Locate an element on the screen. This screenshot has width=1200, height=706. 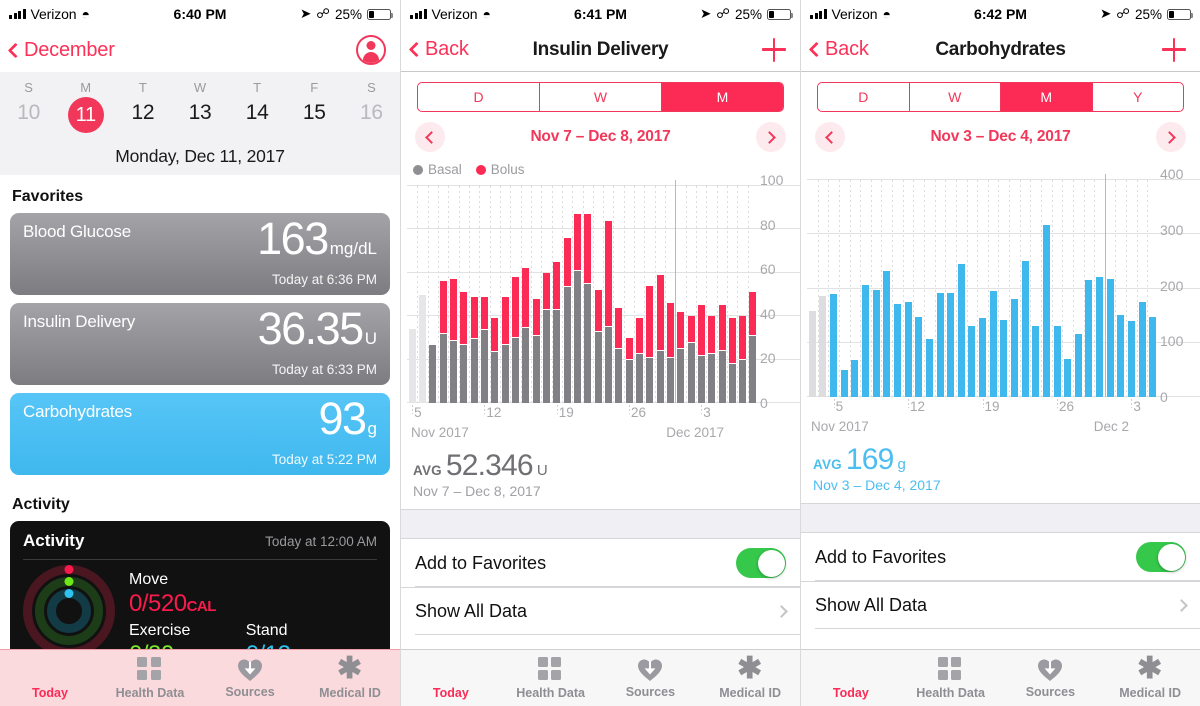
activity-card-timestamp: Today at 12:00 AM is located at coordinates (321, 541).